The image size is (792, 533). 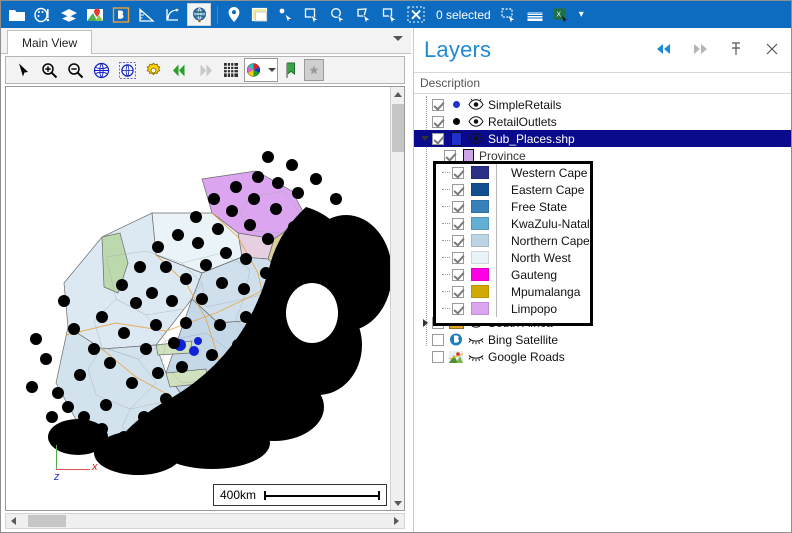 I want to click on legend-item: Gauteng, so click(x=513, y=274).